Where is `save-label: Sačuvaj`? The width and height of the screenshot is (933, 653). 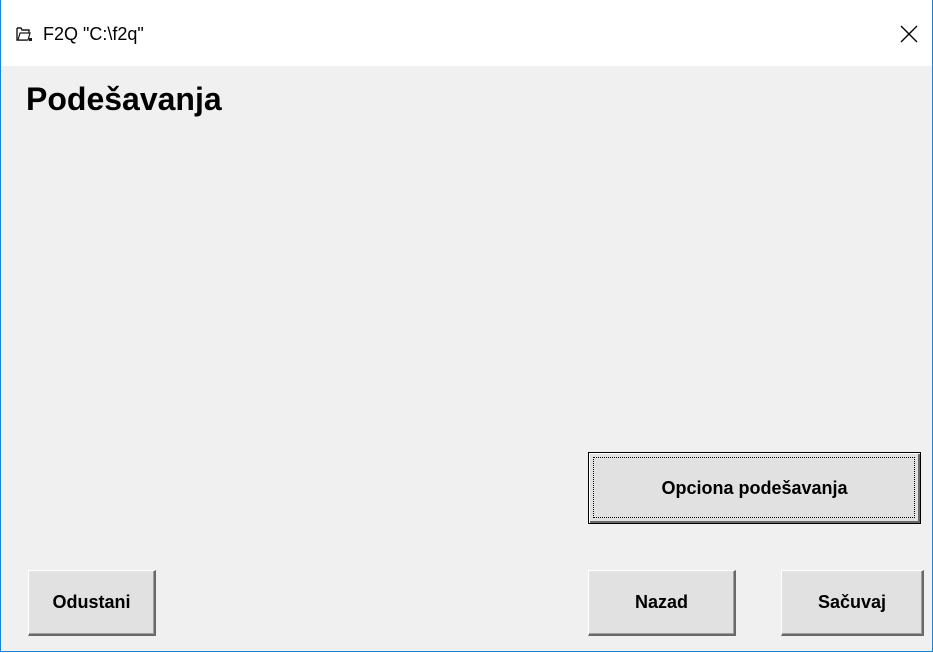
save-label: Sačuvaj is located at coordinates (852, 602).